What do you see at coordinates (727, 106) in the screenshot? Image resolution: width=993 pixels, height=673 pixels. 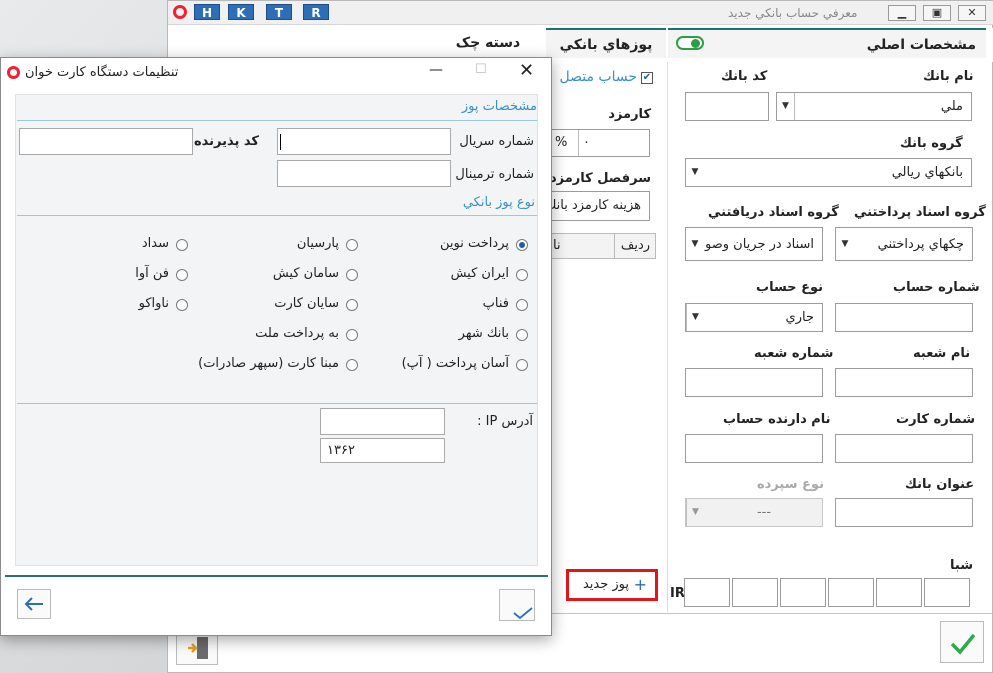 I see `bank-code-input` at bounding box center [727, 106].